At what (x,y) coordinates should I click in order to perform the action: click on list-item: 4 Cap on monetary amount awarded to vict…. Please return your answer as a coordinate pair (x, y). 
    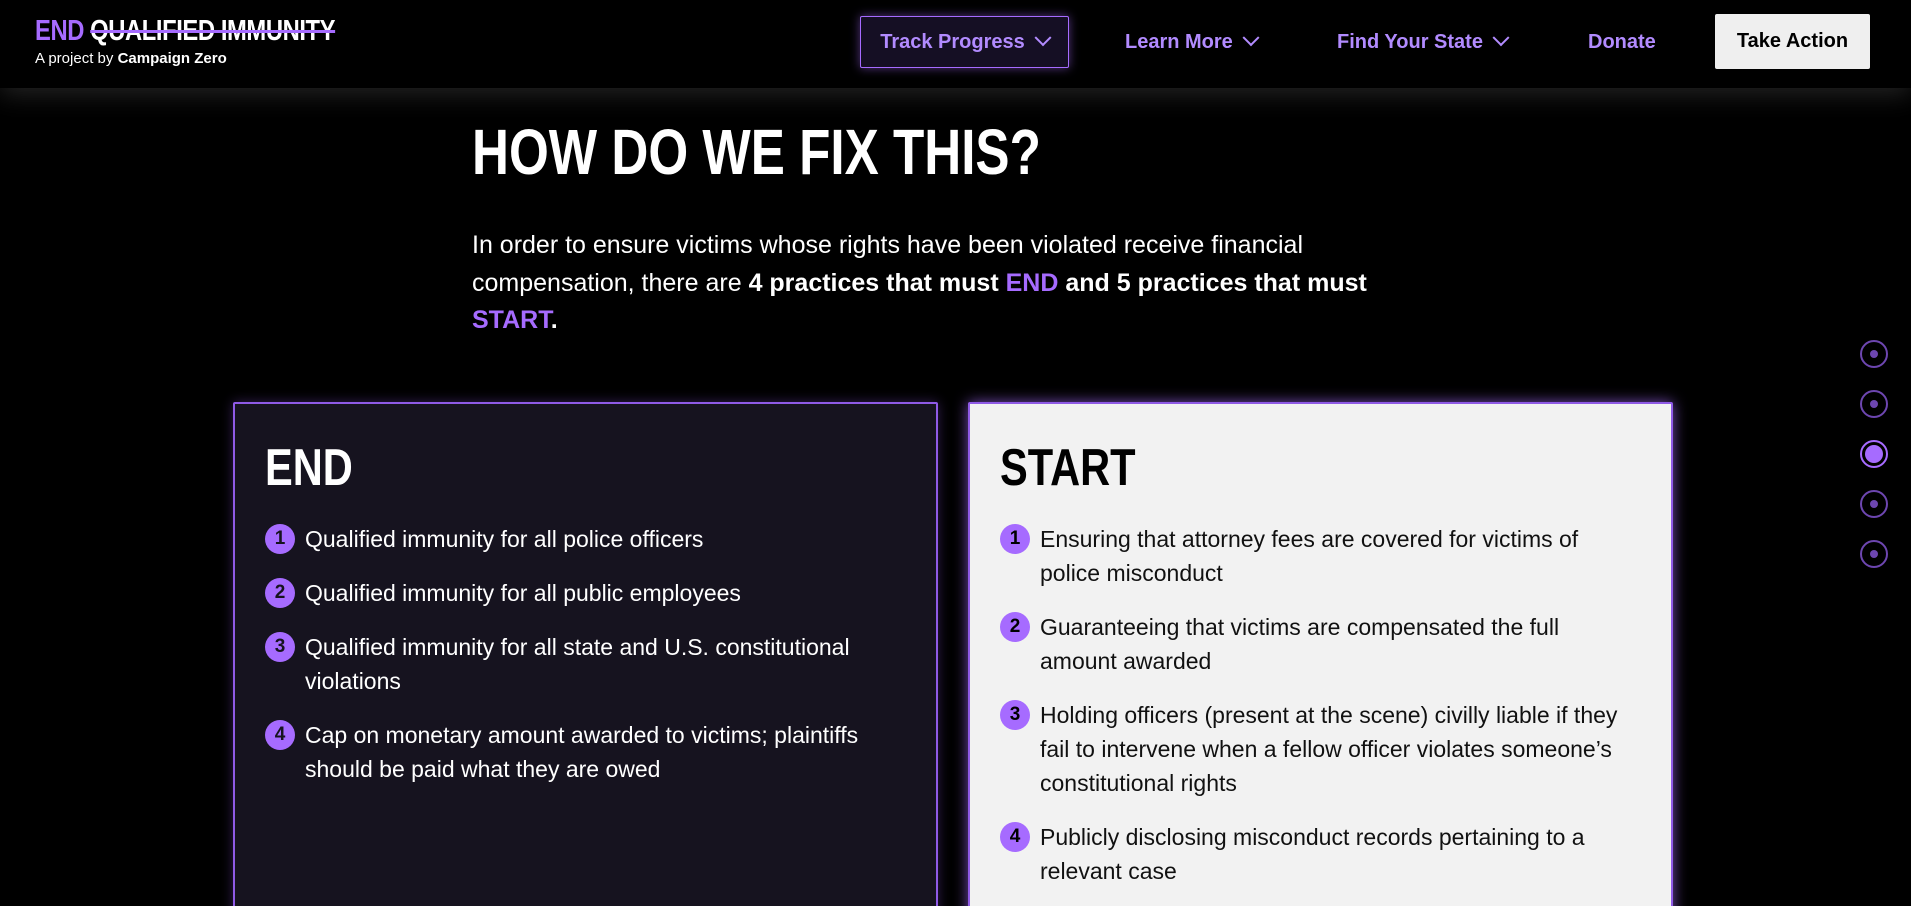
    Looking at the image, I should click on (585, 752).